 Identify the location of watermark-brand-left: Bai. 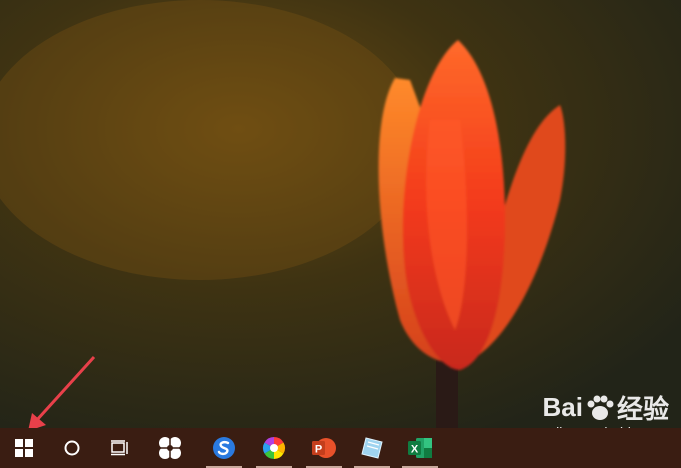
(562, 407).